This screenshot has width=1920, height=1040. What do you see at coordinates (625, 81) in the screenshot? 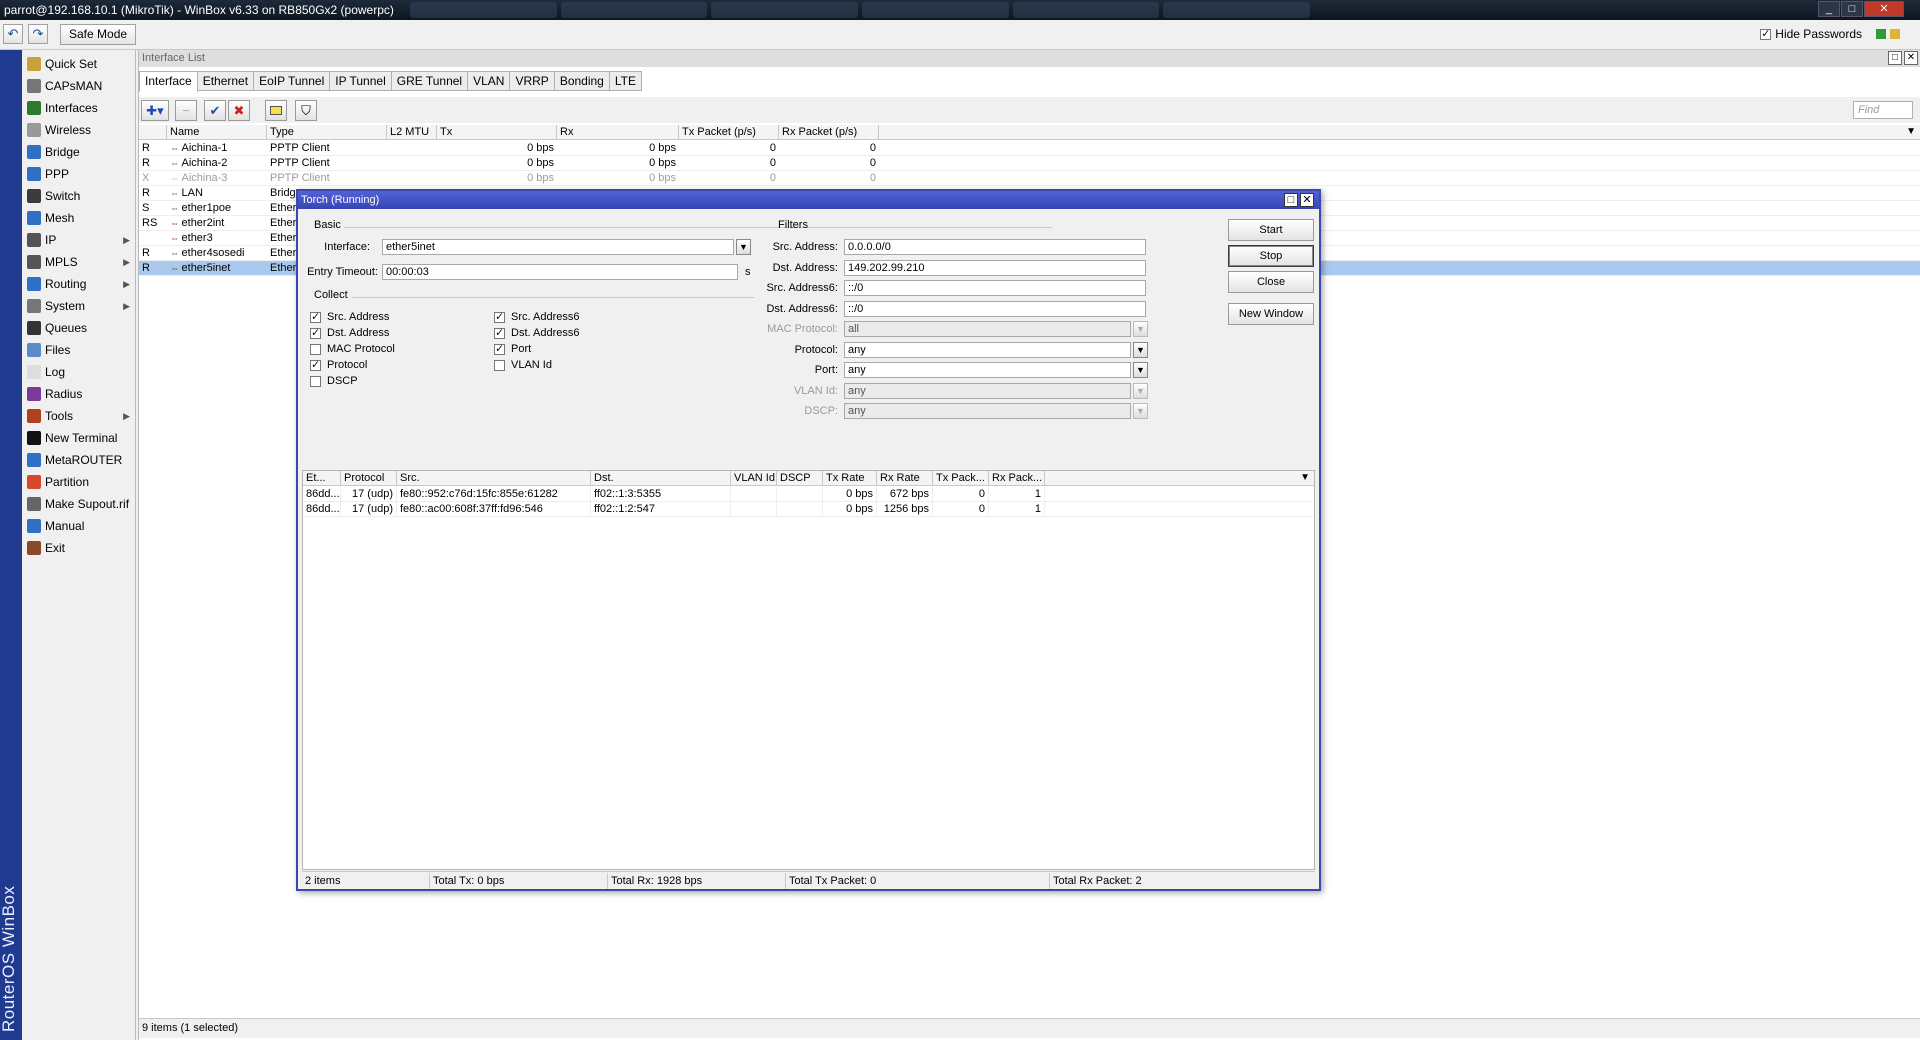
I see `tab-lte: LTE` at bounding box center [625, 81].